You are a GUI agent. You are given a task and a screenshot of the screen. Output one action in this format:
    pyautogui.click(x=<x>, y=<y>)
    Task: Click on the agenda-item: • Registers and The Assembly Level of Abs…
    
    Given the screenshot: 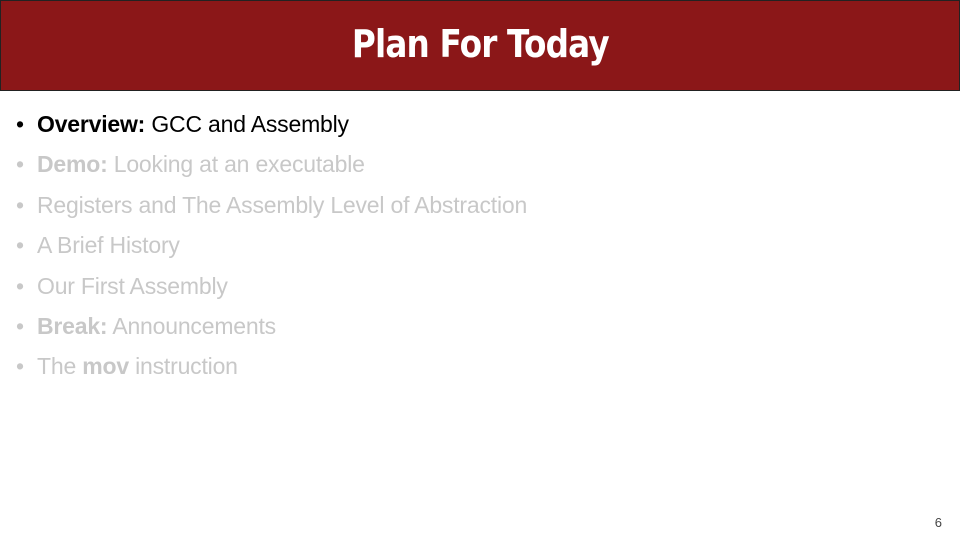 What is the action you would take?
    pyautogui.click(x=271, y=205)
    